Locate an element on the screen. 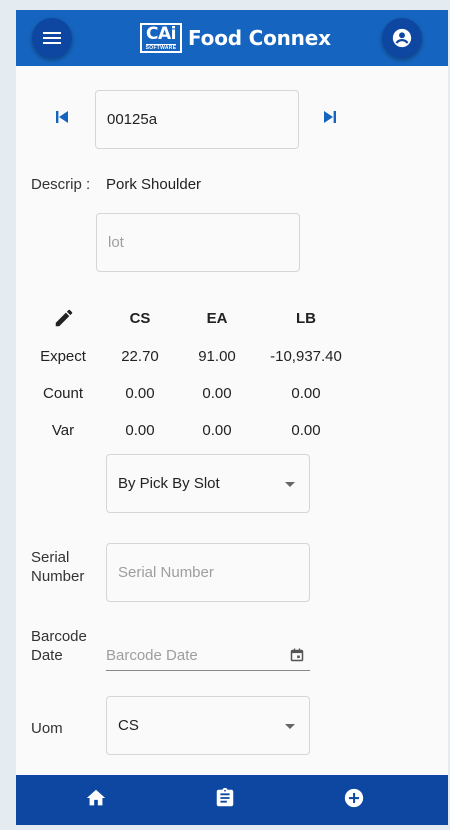 This screenshot has width=450, height=830. skip-previous-icon is located at coordinates (62, 117).